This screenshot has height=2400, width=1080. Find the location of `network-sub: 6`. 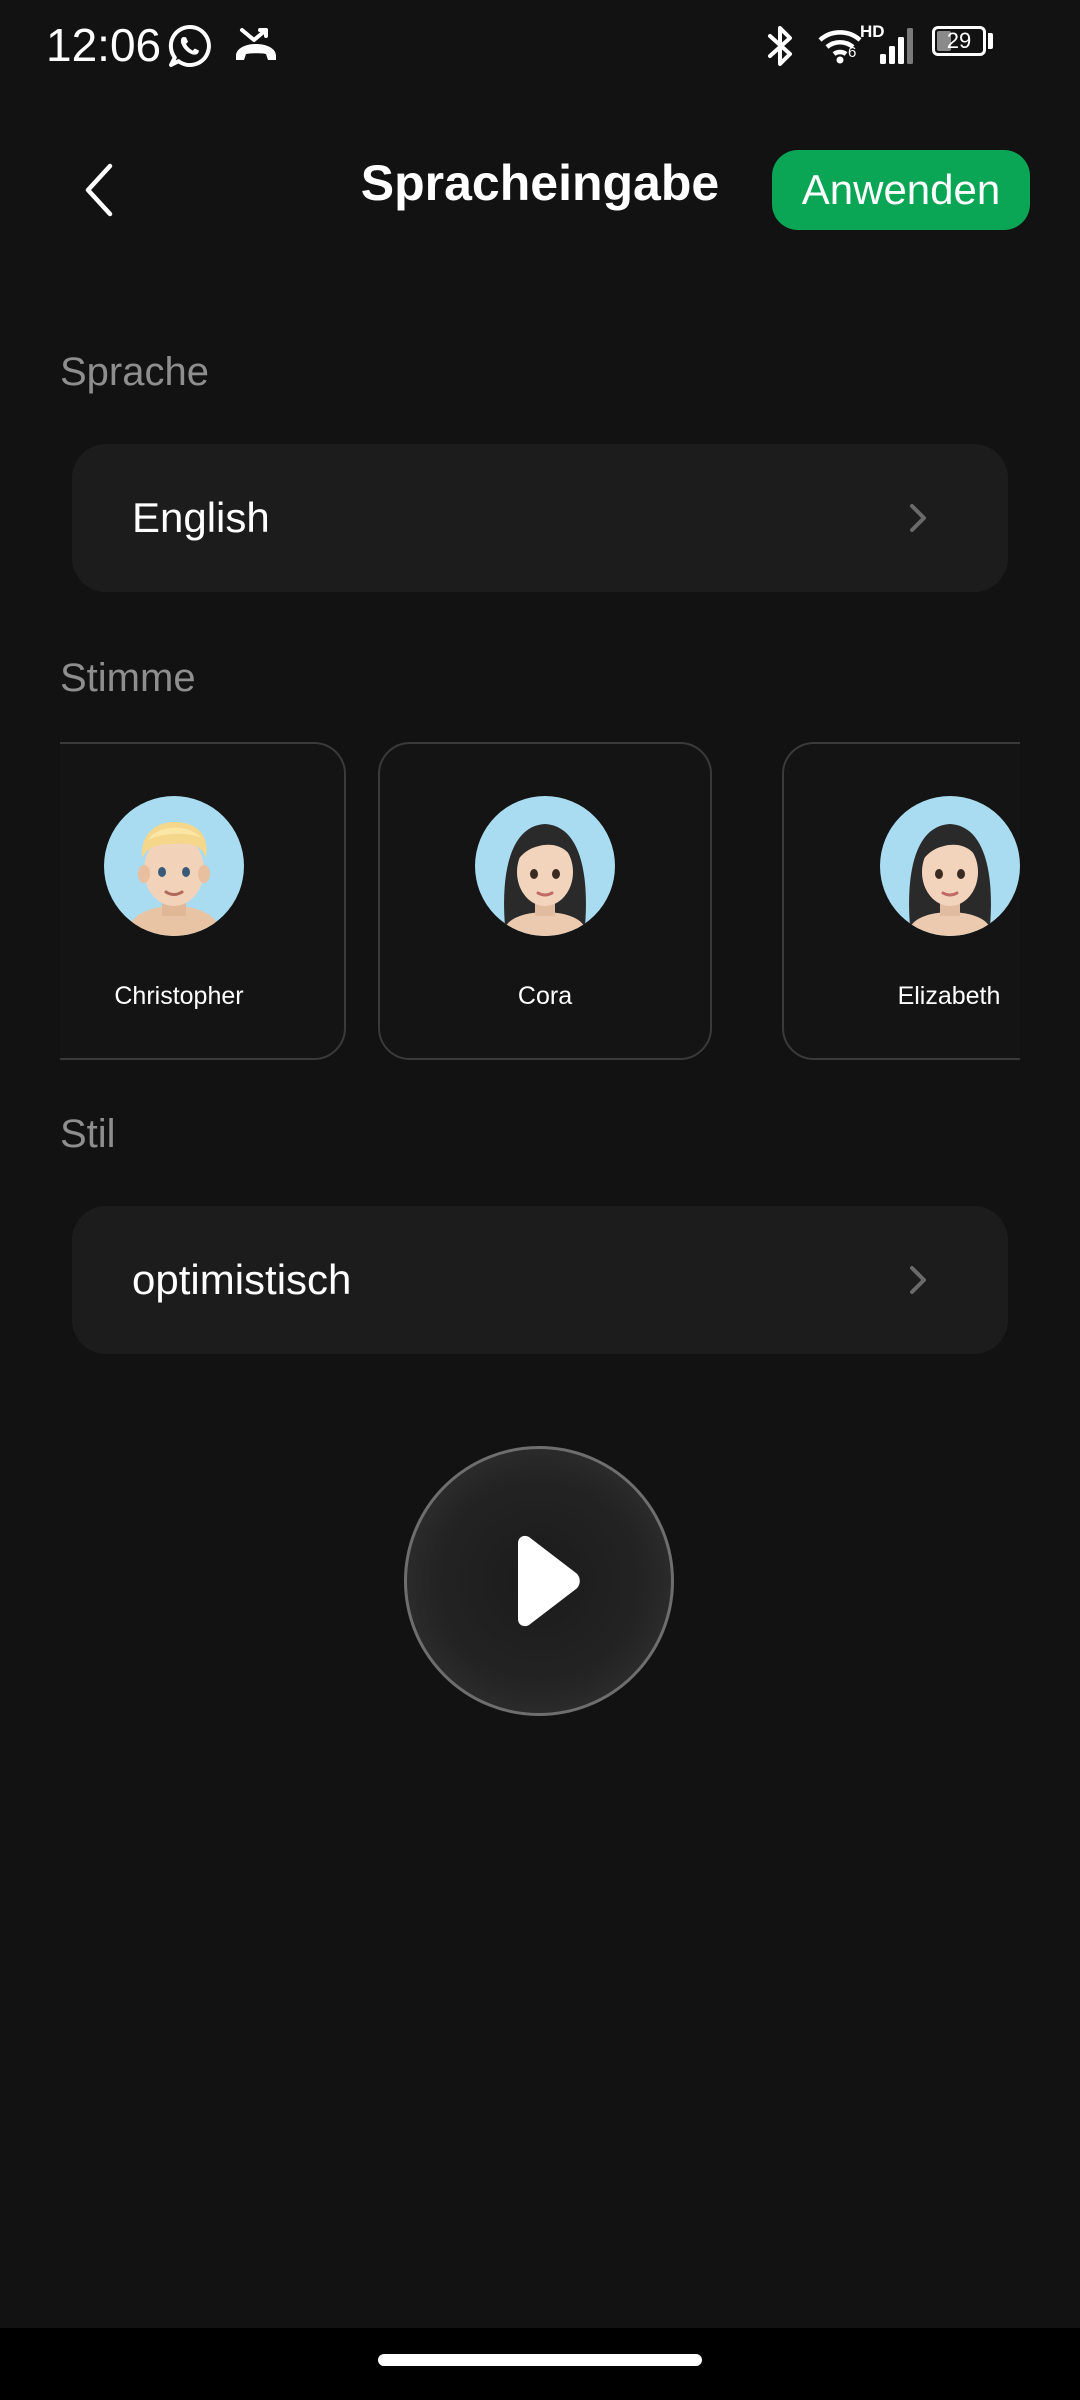

network-sub: 6 is located at coordinates (852, 52).